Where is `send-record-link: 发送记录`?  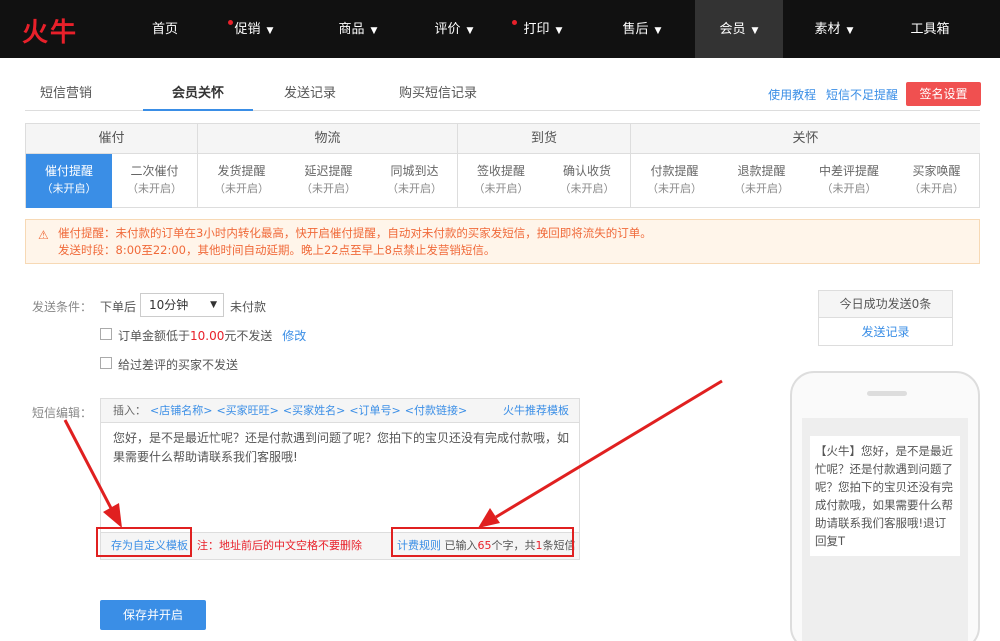
send-record-link: 发送记录 is located at coordinates (885, 332).